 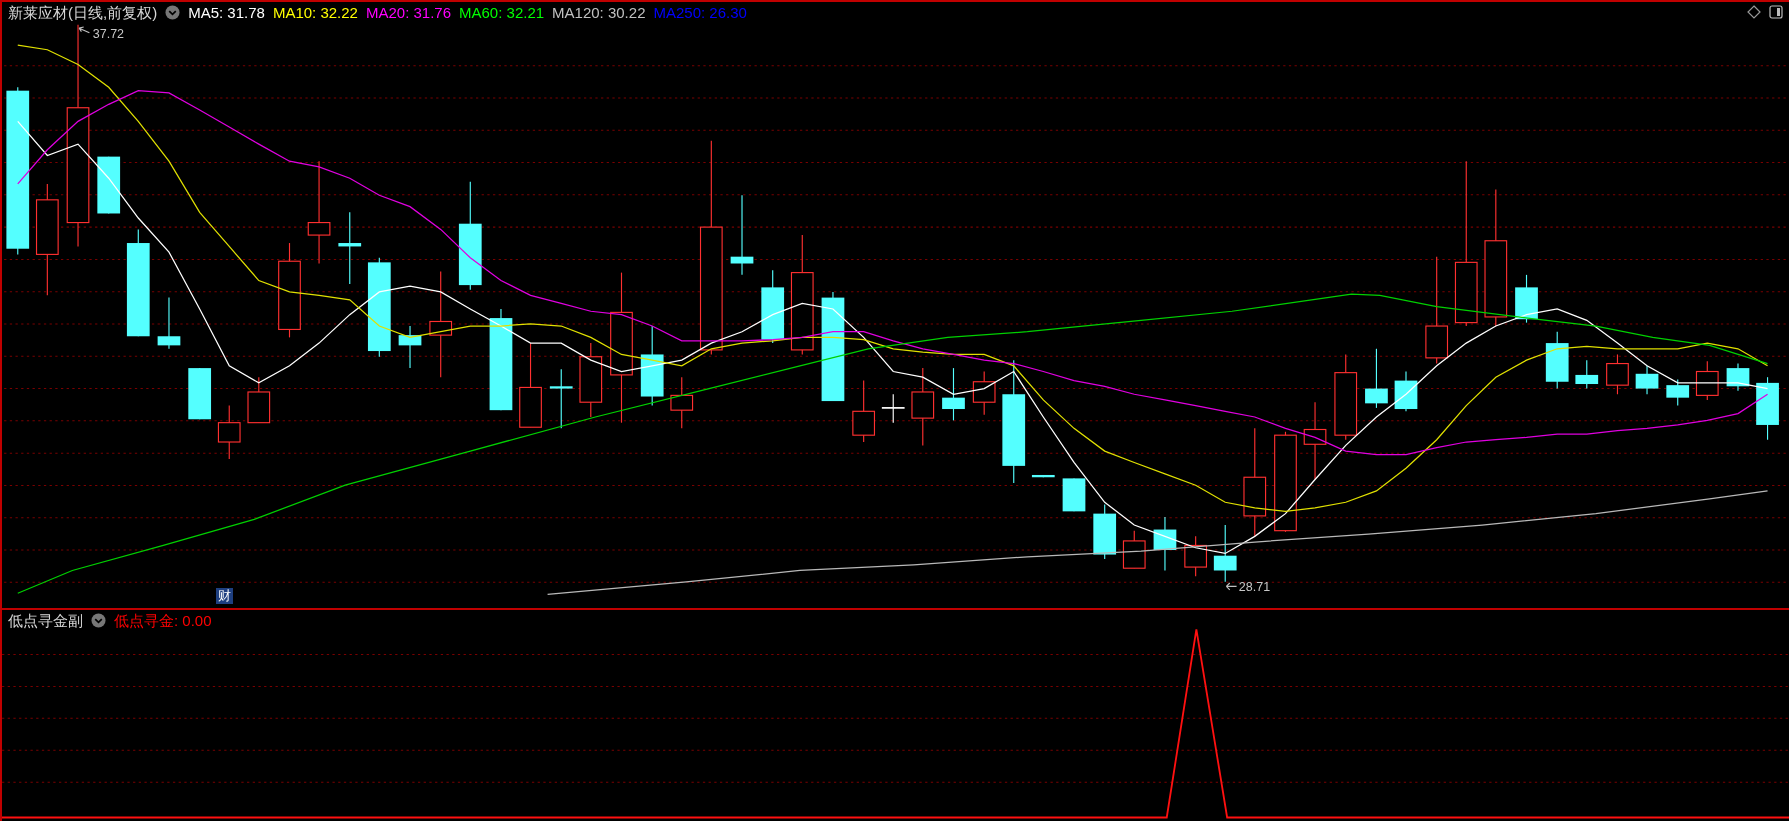 What do you see at coordinates (502, 12) in the screenshot?
I see `indicator-value: MA60: 32.21` at bounding box center [502, 12].